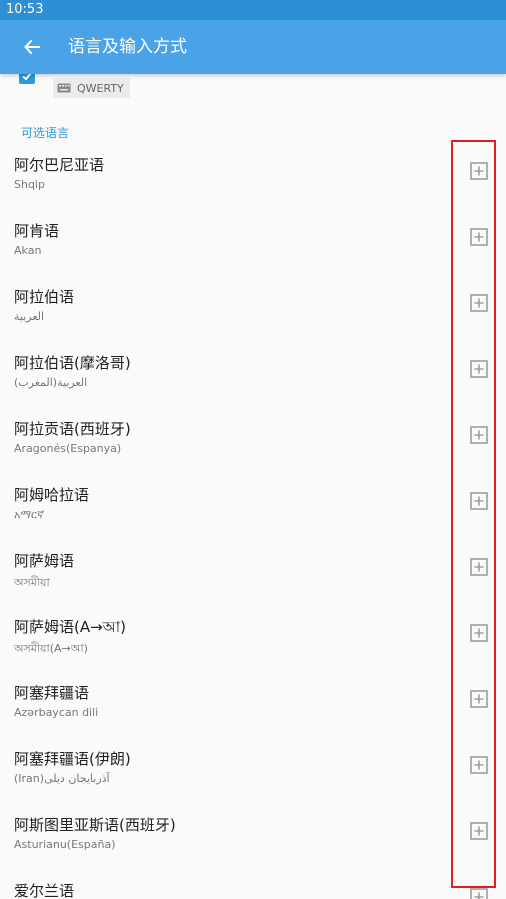  Describe the element at coordinates (72, 429) in the screenshot. I see `language-name: 阿拉贡语(西班牙)` at that location.